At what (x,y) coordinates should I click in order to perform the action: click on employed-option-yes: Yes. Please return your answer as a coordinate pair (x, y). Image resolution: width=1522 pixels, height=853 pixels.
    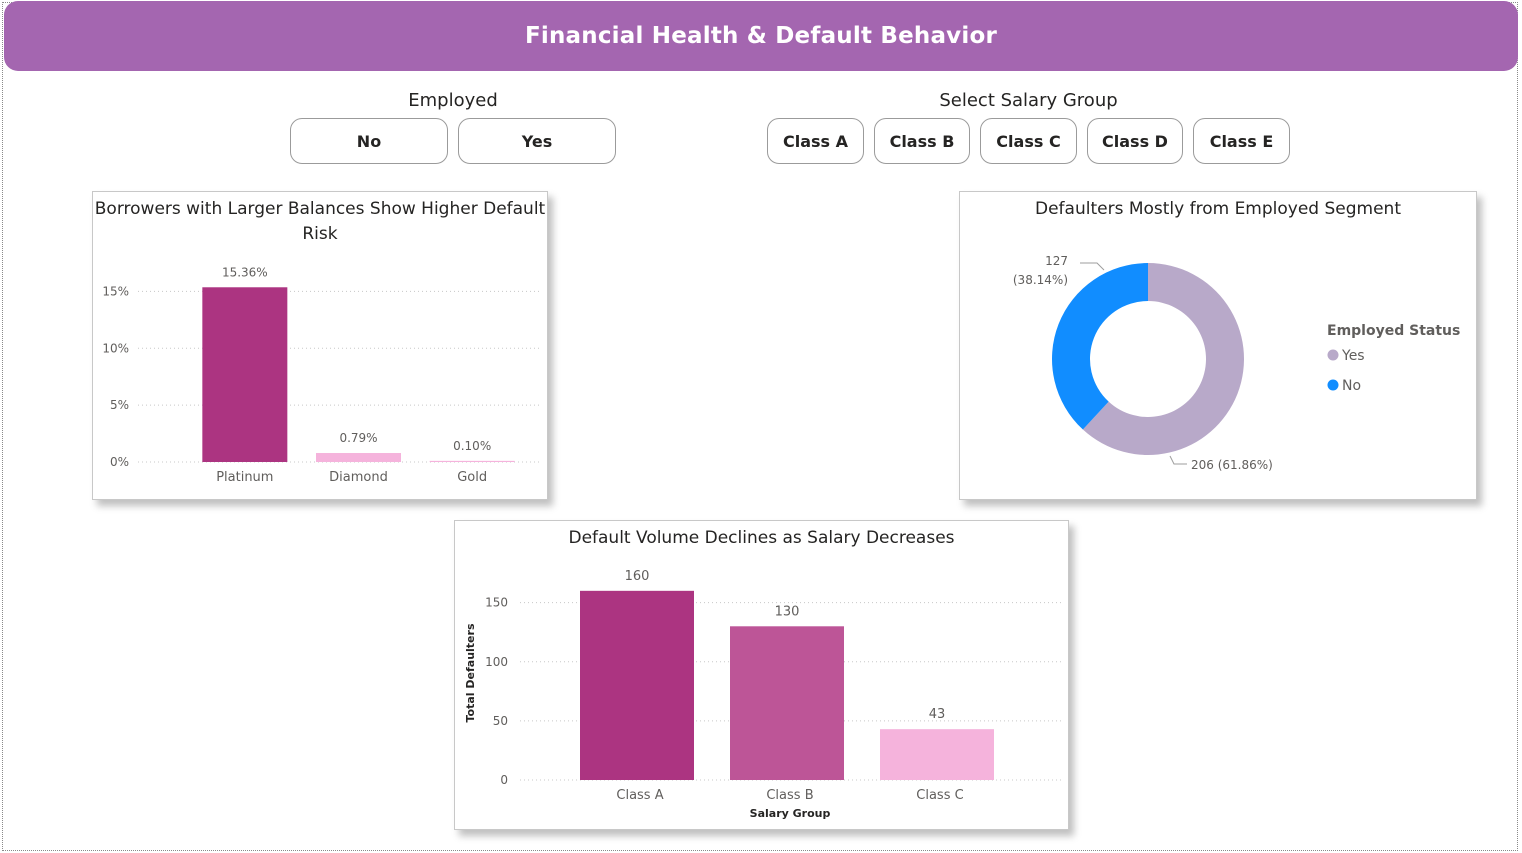
    Looking at the image, I should click on (537, 141).